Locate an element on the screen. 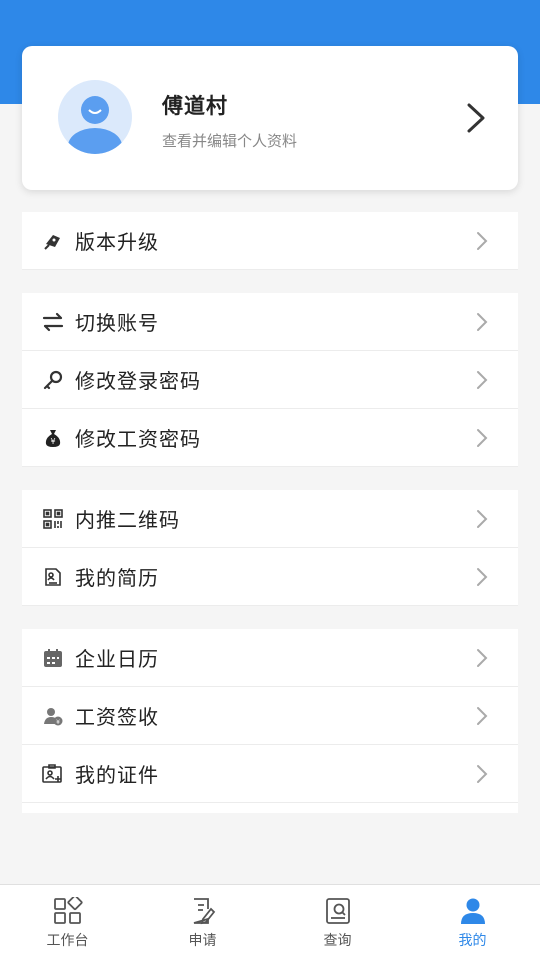  tab-mine: 我的 is located at coordinates (472, 922).